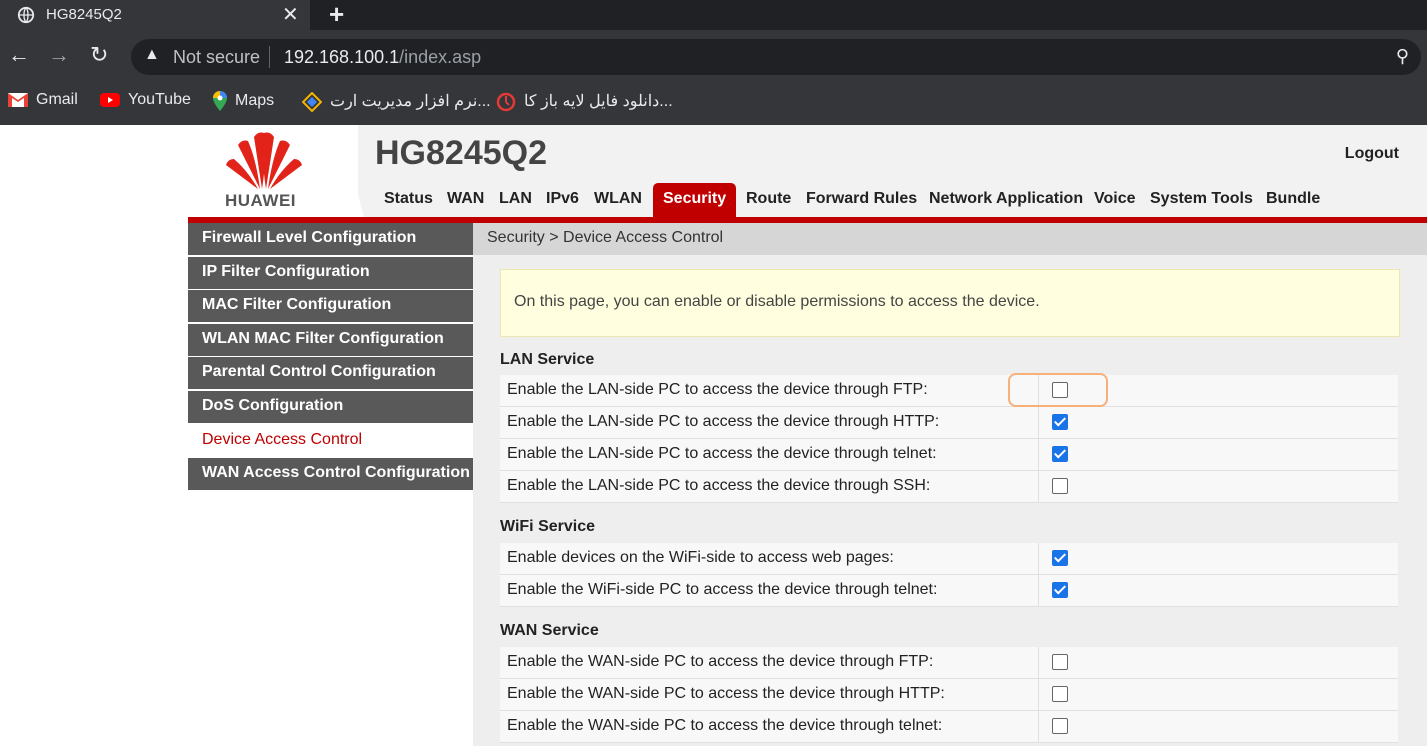 This screenshot has width=1427, height=746. I want to click on sidebar-item-parental-control: Parental Control Configuration, so click(330, 374).